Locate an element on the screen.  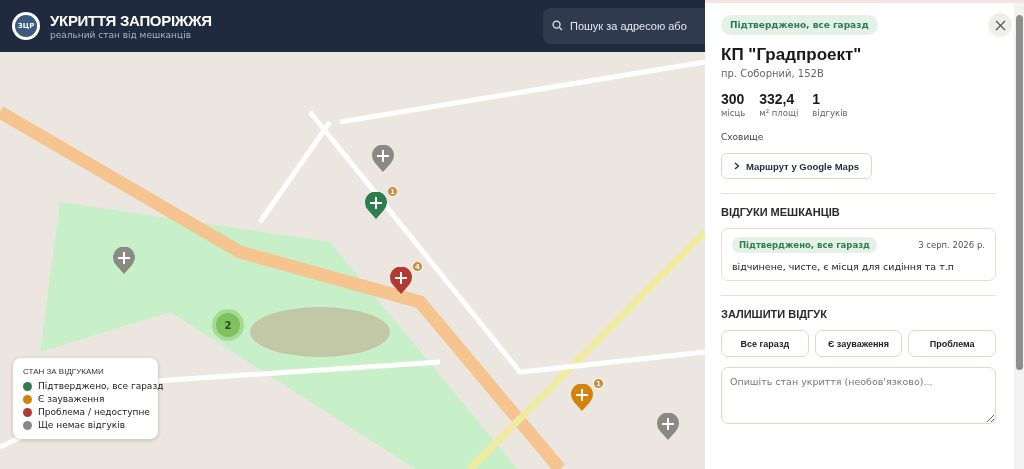
search-field: Пошук за адресою або is located at coordinates (624, 26).